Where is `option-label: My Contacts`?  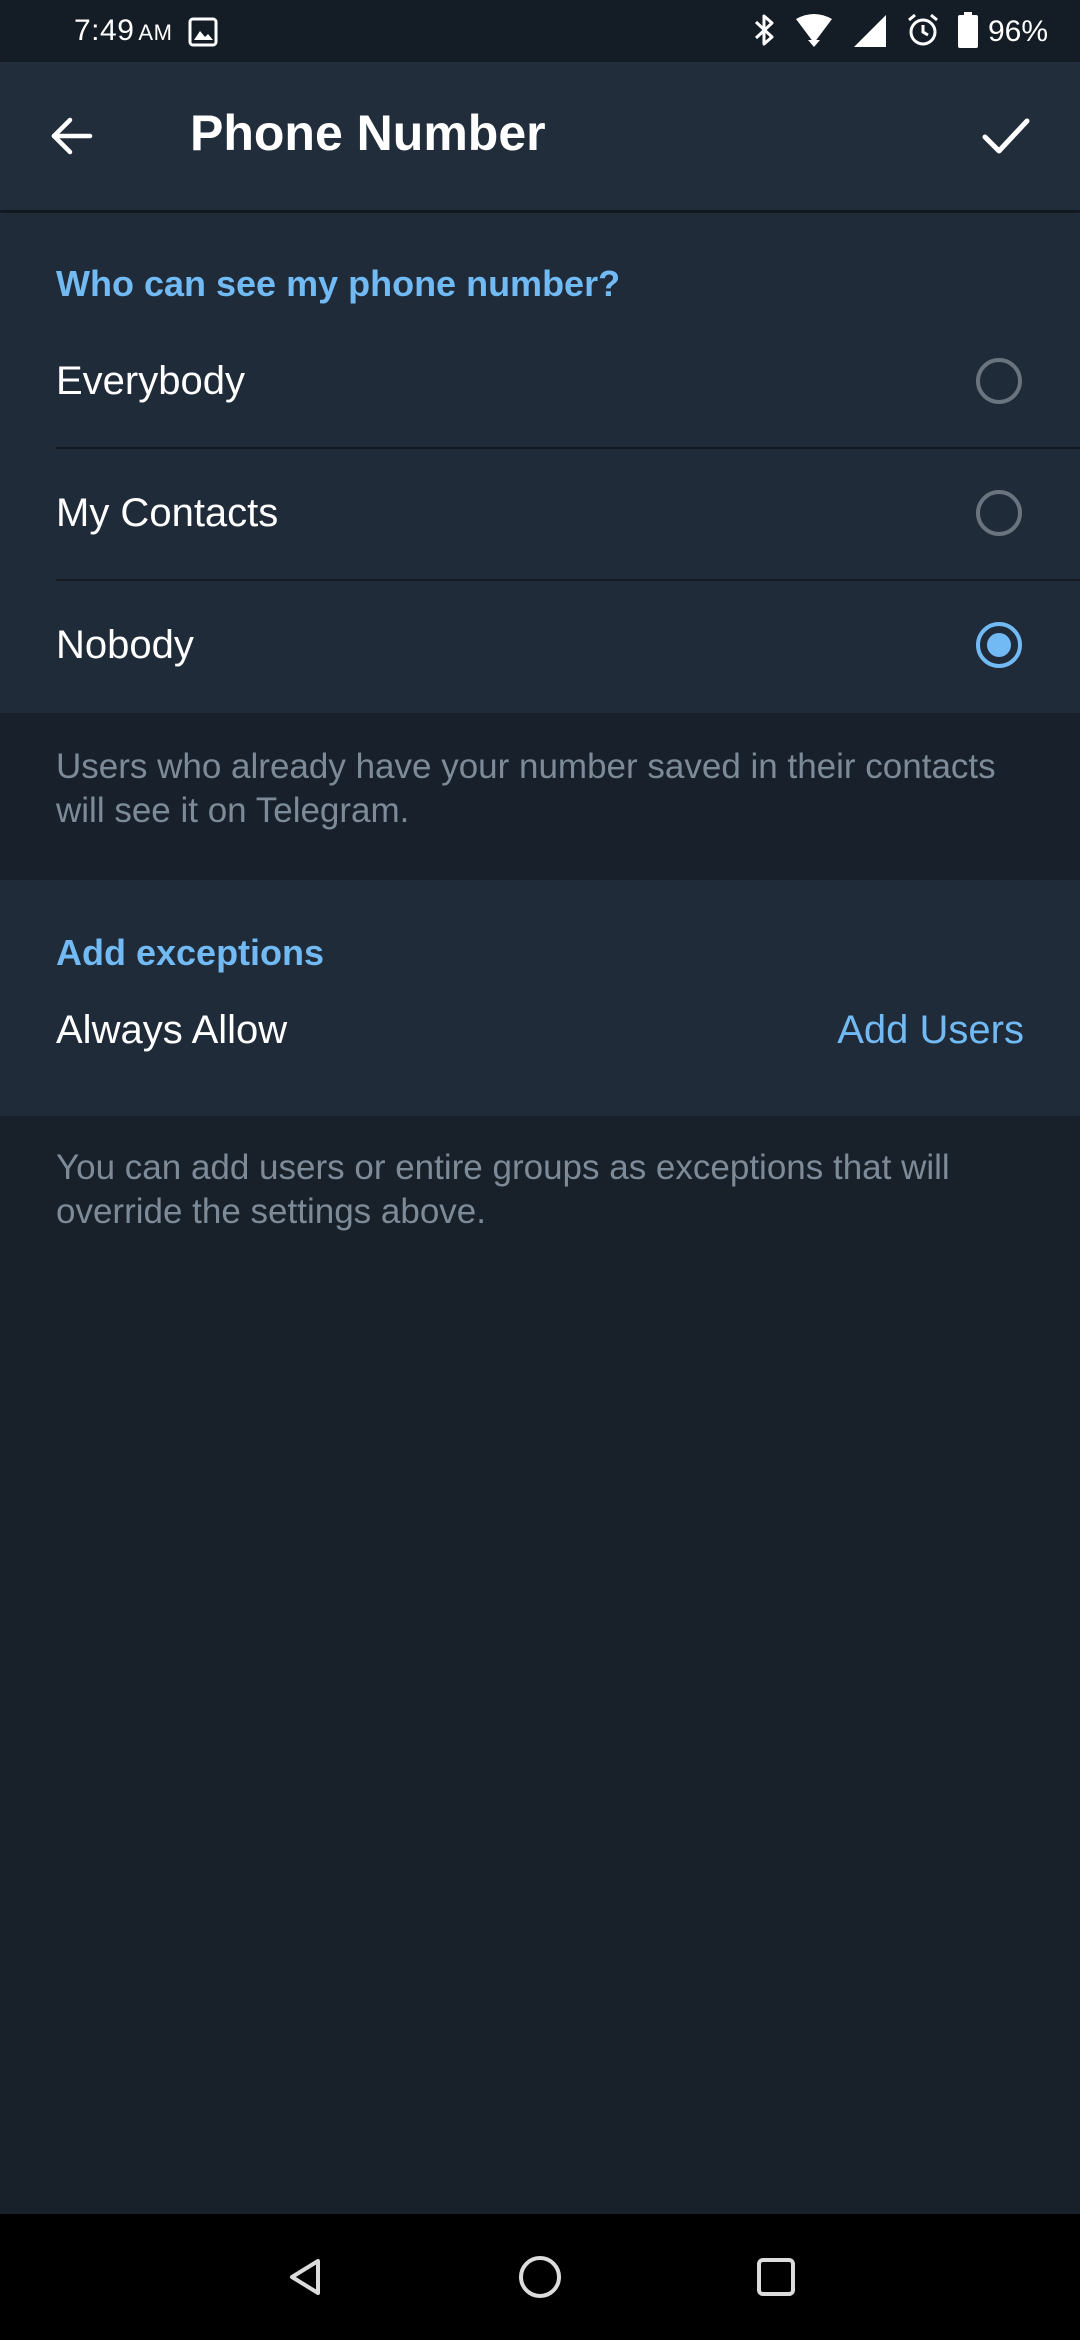
option-label: My Contacts is located at coordinates (167, 513).